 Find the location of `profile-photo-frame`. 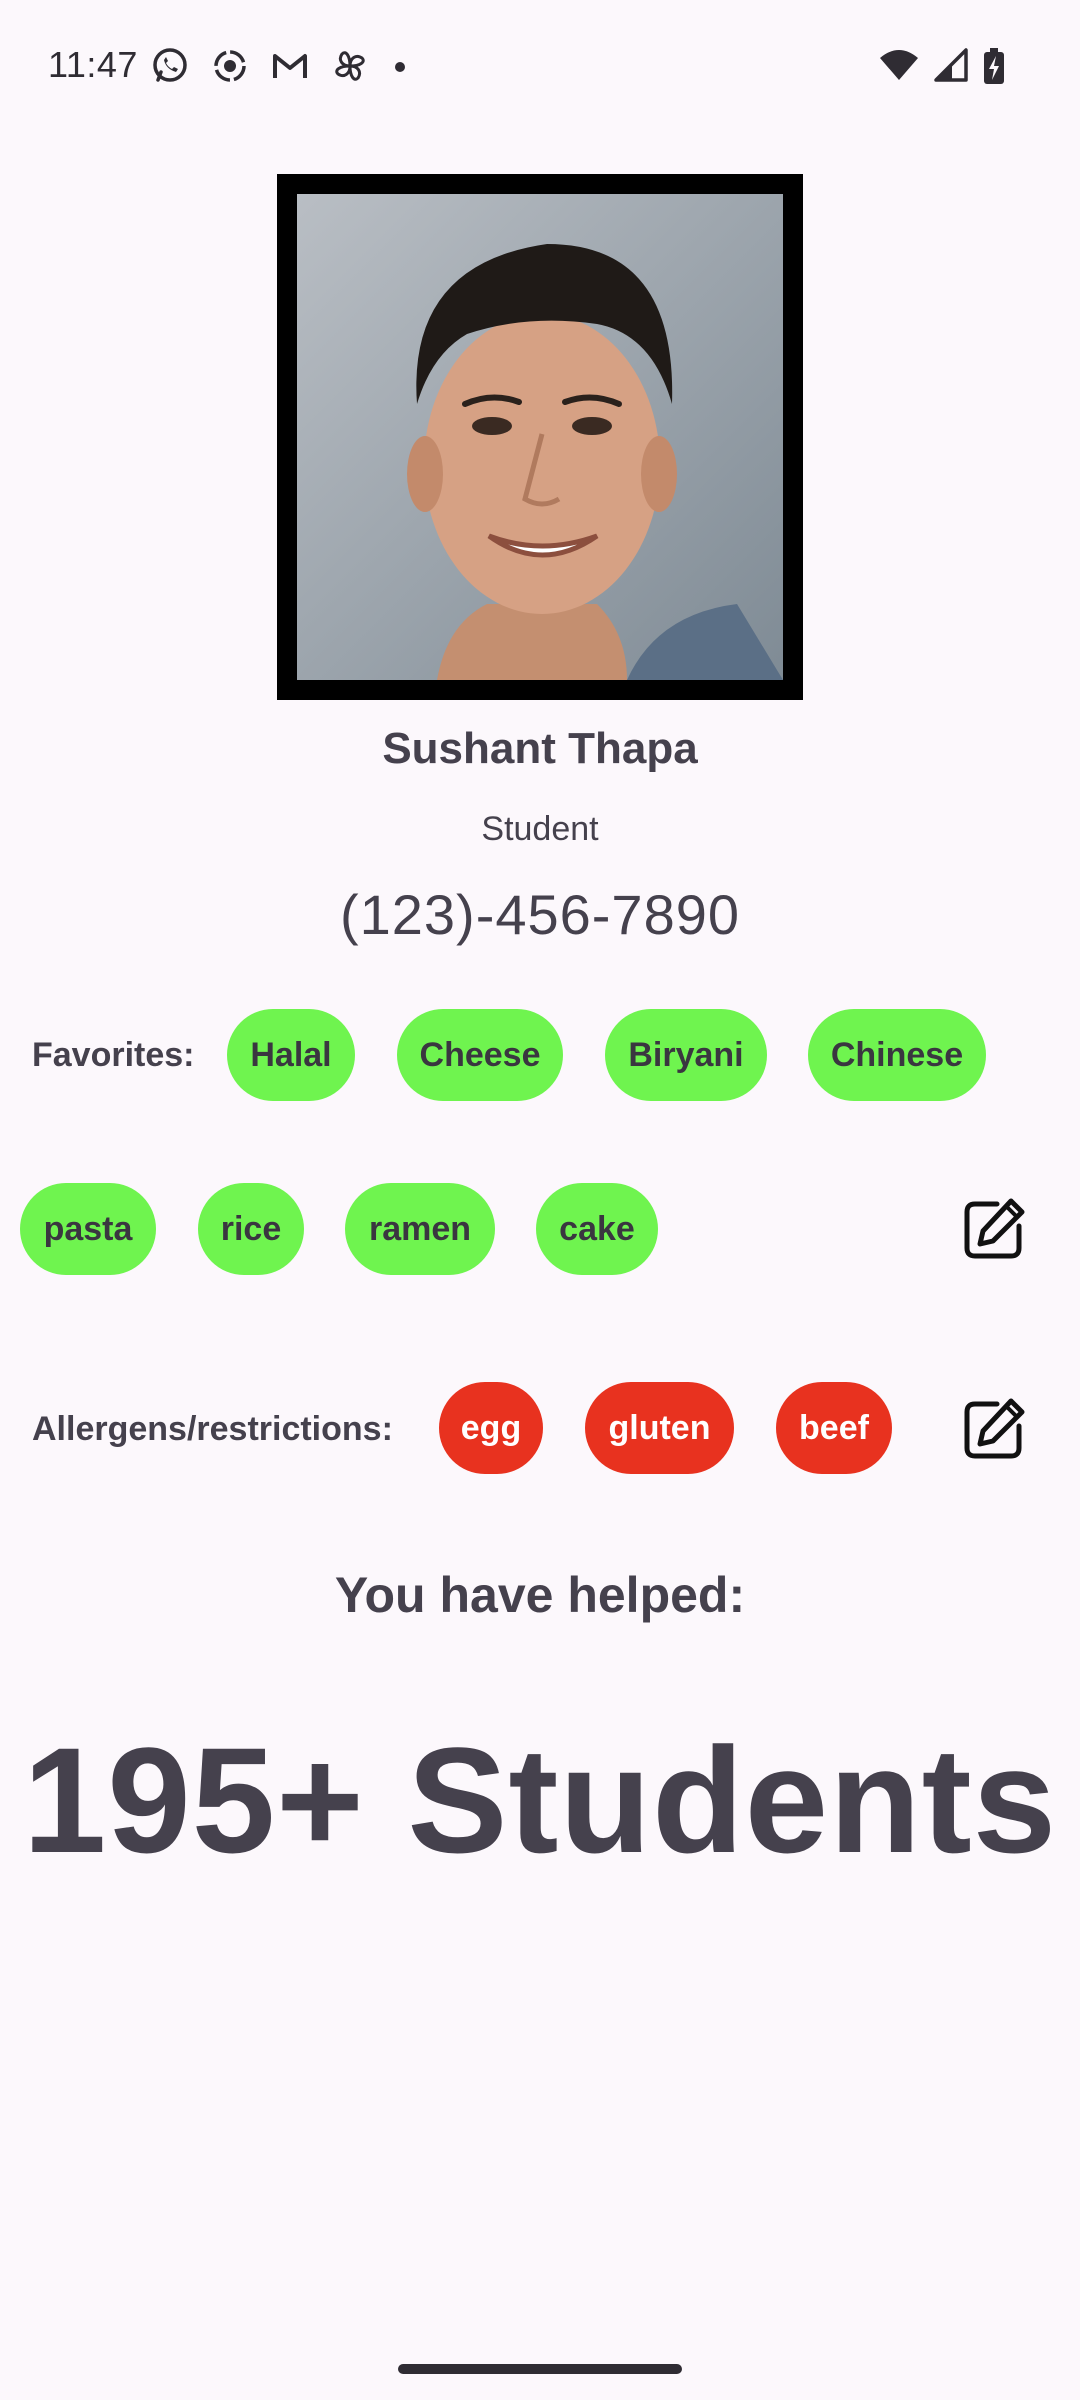

profile-photo-frame is located at coordinates (540, 437).